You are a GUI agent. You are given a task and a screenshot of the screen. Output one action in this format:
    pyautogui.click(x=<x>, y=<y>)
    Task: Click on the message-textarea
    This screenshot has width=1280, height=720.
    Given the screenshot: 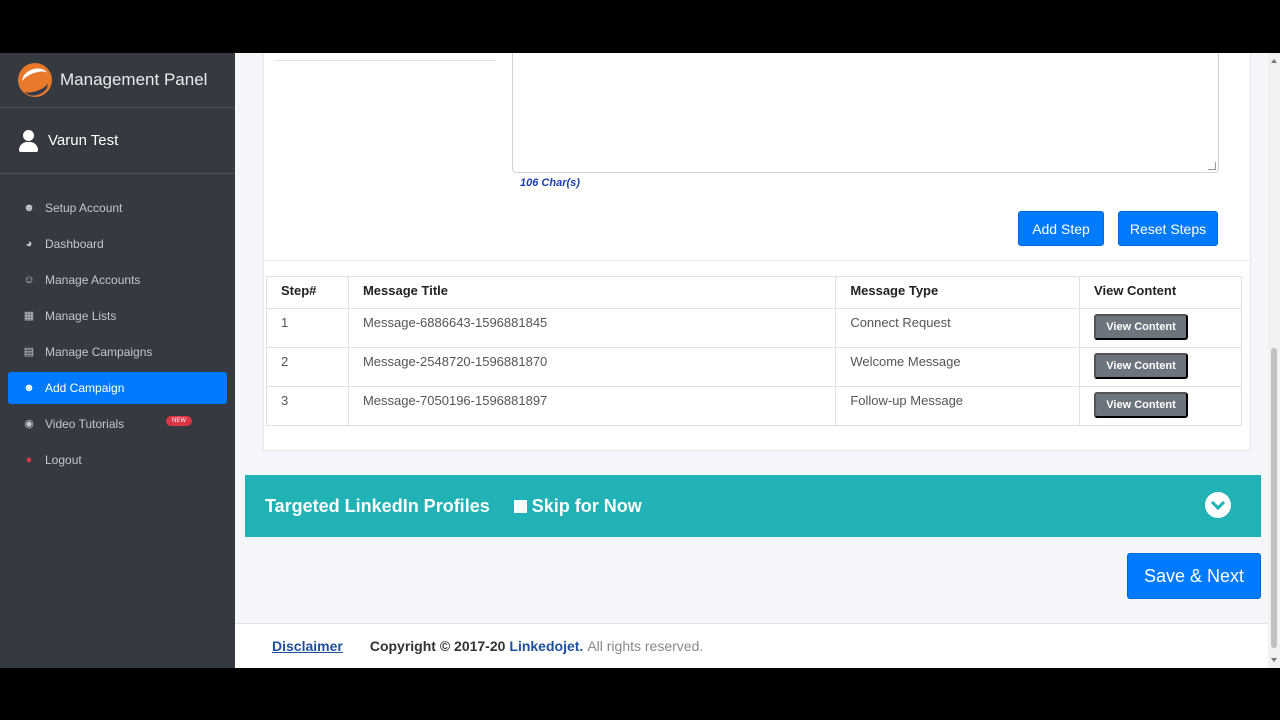 What is the action you would take?
    pyautogui.click(x=865, y=113)
    